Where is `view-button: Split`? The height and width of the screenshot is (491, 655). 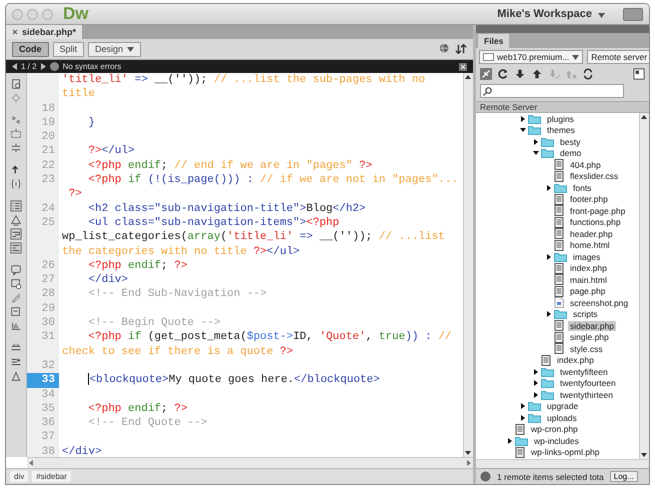
view-button: Split is located at coordinates (68, 49).